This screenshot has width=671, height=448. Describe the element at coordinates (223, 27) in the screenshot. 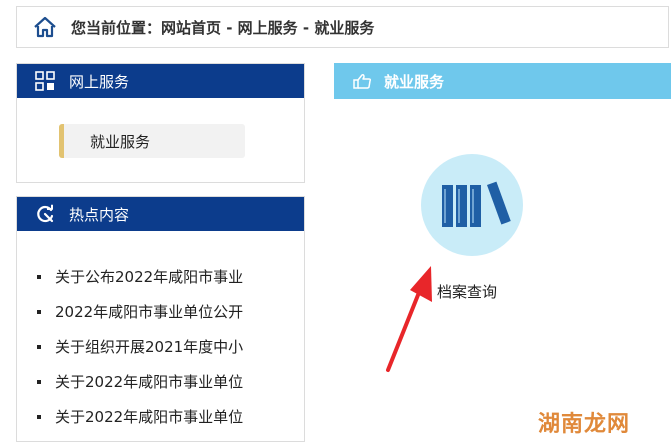

I see `breadcrumb-text: 您当前位置：网站首页 - 网上服务 - 就业服务` at that location.